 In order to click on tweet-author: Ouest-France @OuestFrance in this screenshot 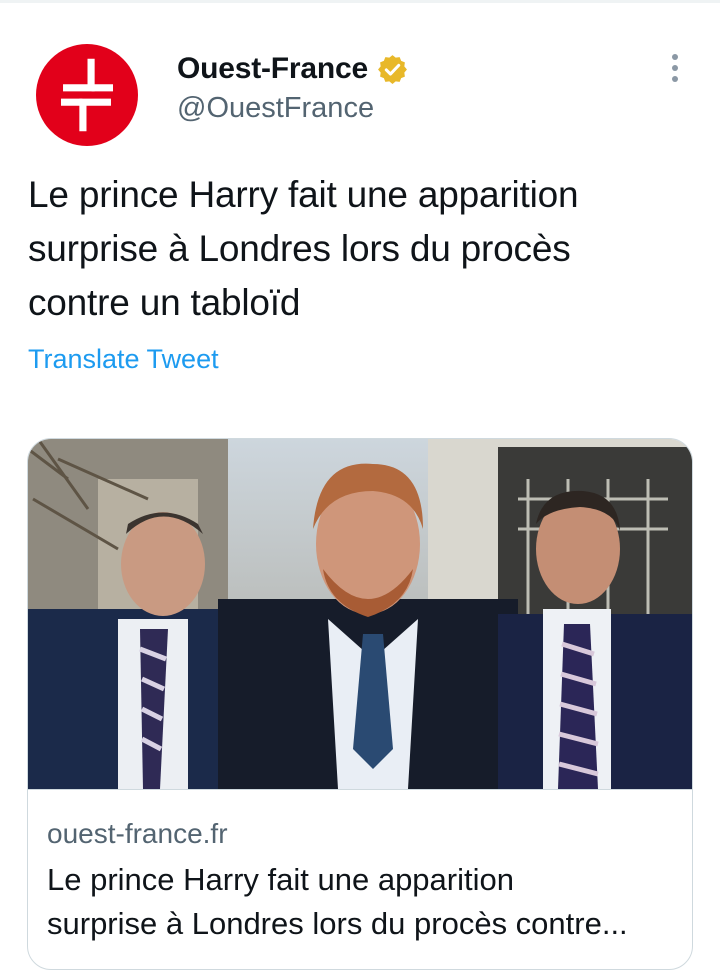, I will do `click(293, 88)`.